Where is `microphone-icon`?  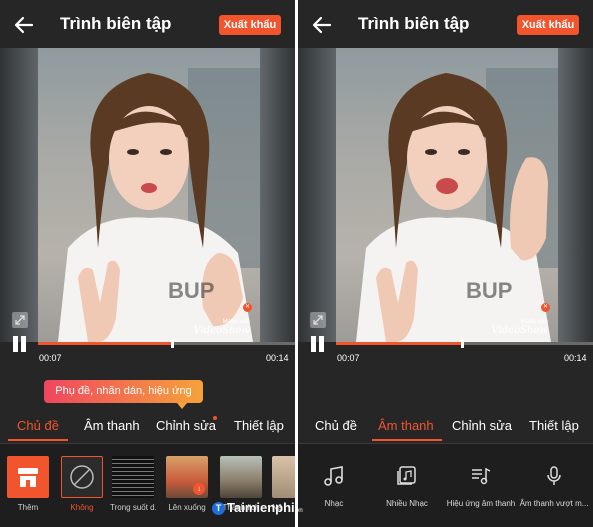 microphone-icon is located at coordinates (554, 475).